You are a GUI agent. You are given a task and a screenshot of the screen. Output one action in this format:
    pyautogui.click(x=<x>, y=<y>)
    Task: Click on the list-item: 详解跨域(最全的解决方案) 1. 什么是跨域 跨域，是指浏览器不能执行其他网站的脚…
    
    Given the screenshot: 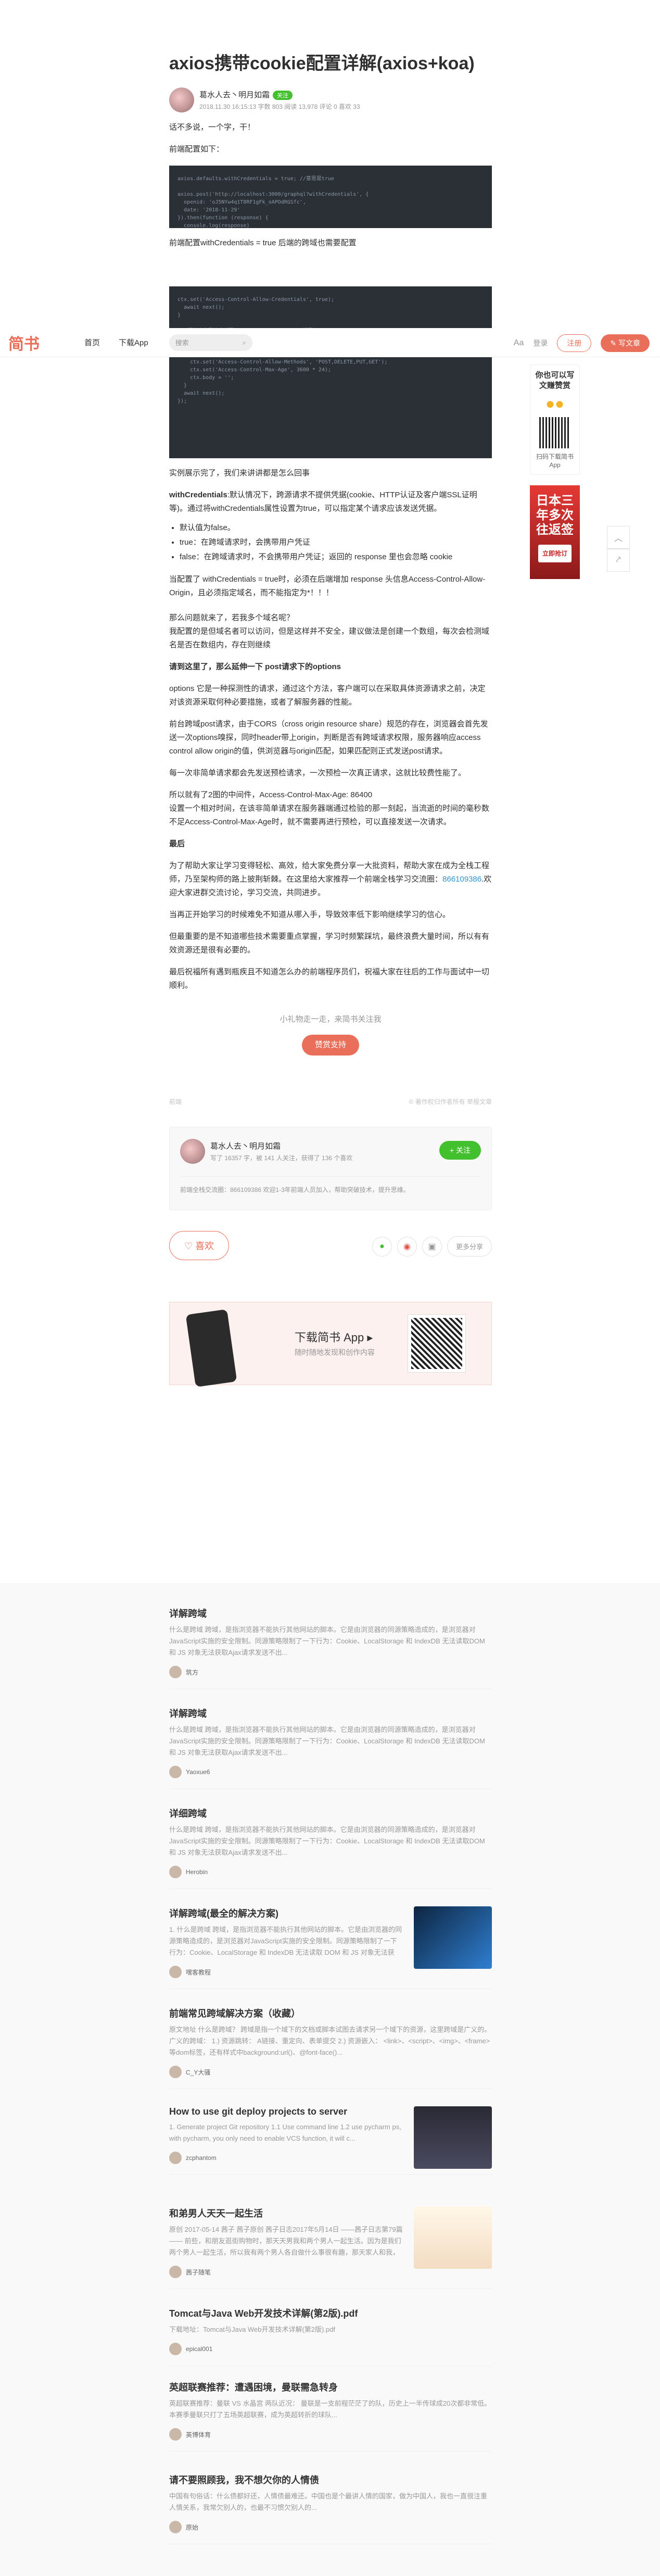 What is the action you would take?
    pyautogui.click(x=330, y=1947)
    